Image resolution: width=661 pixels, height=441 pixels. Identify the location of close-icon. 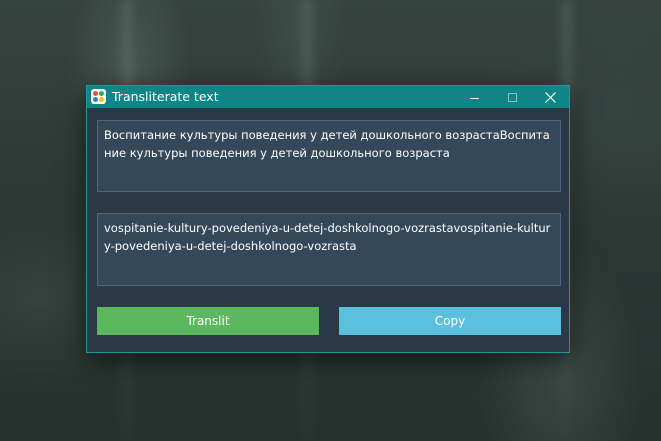
(550, 97).